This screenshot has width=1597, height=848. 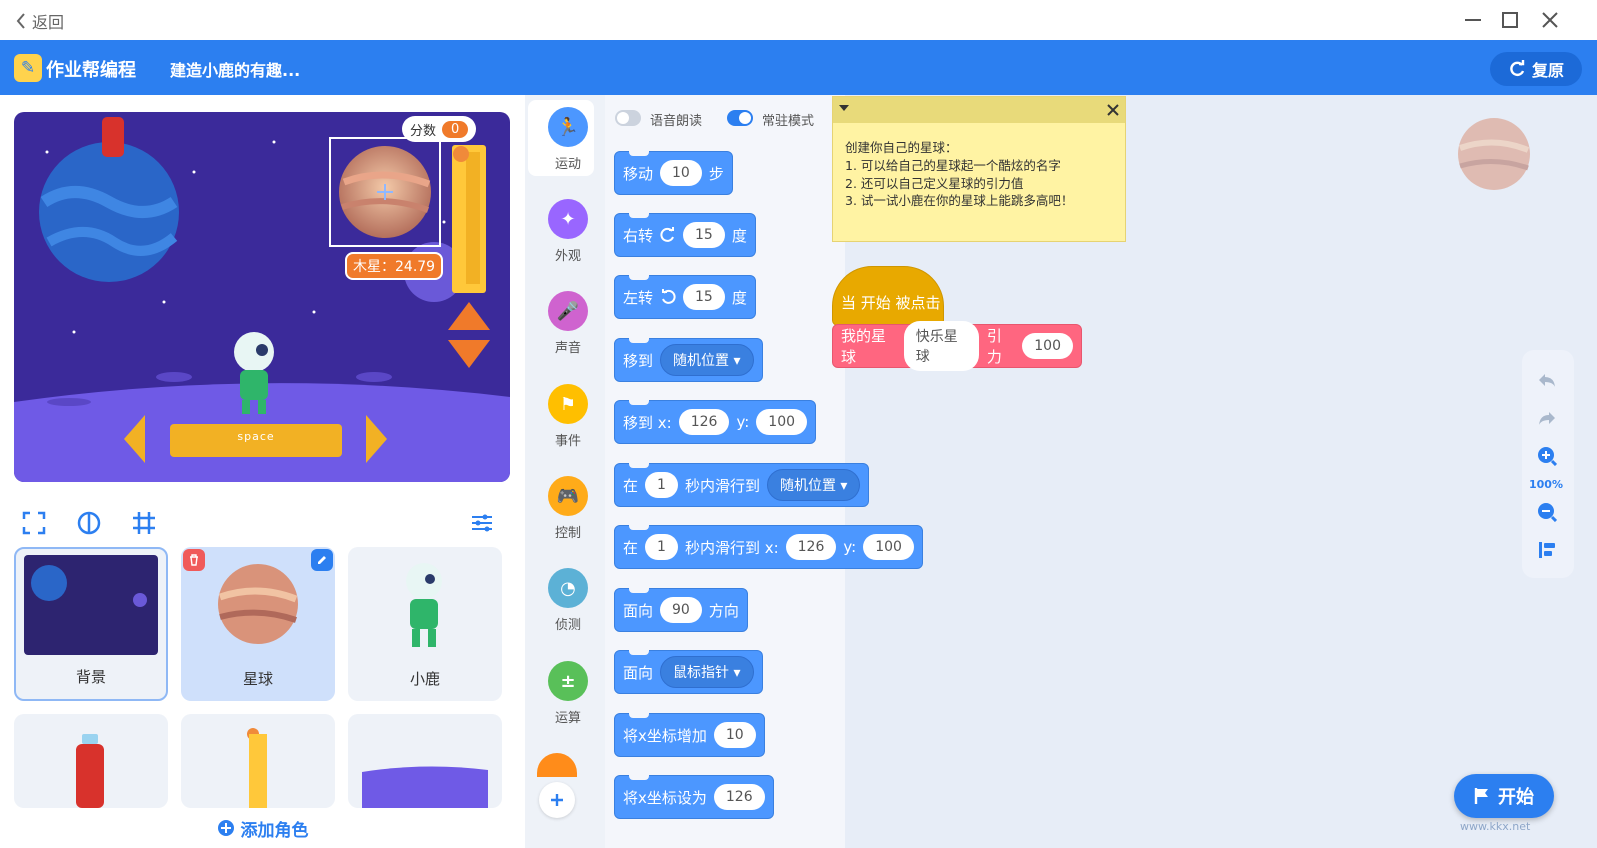 What do you see at coordinates (258, 624) in the screenshot?
I see `sprite-card-planet: 星球` at bounding box center [258, 624].